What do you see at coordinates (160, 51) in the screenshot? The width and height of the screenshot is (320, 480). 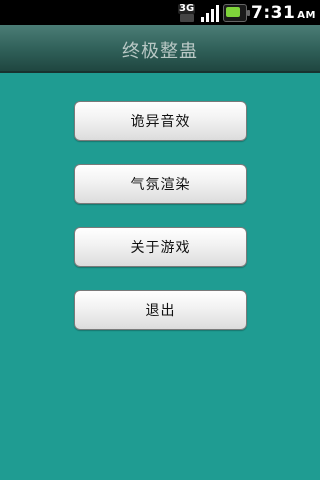 I see `app-title: 终极整蛊` at bounding box center [160, 51].